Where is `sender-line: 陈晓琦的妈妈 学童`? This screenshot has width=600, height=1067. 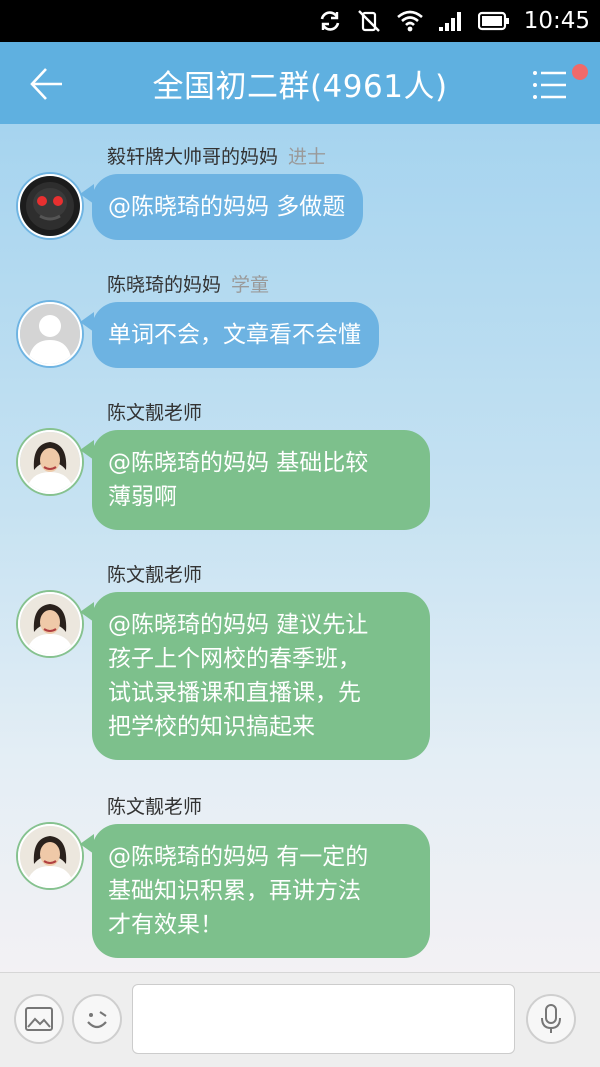 sender-line: 陈晓琦的妈妈 学童 is located at coordinates (188, 283).